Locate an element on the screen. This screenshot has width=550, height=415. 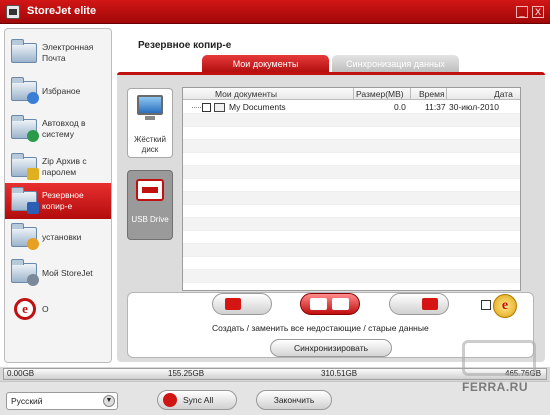
row-name: My Documents is located at coordinates (257, 107).